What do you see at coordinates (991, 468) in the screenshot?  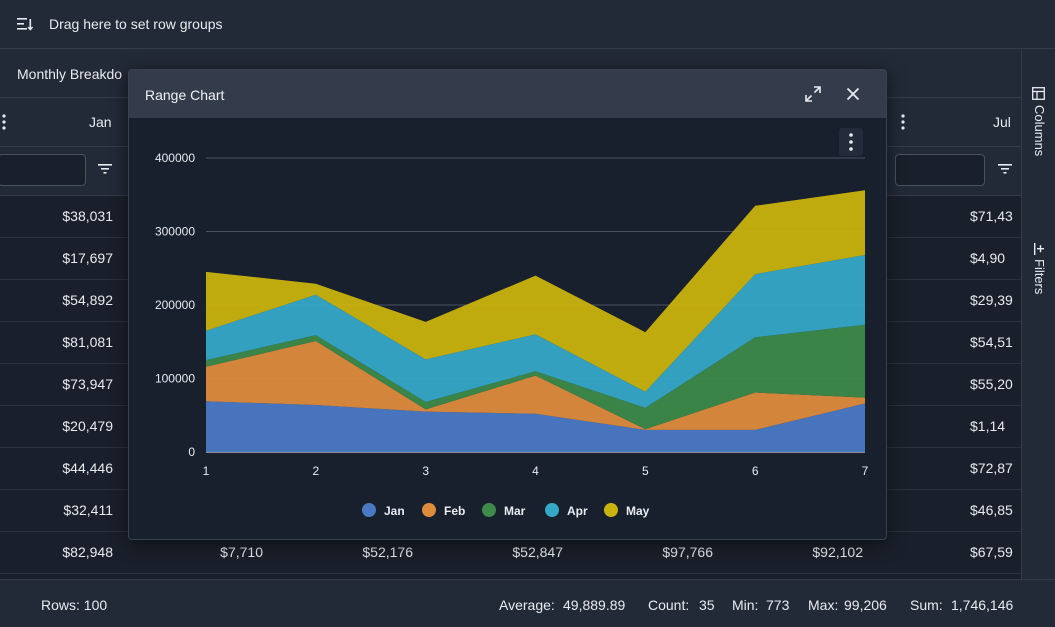 I see `table-cell: $72,87` at bounding box center [991, 468].